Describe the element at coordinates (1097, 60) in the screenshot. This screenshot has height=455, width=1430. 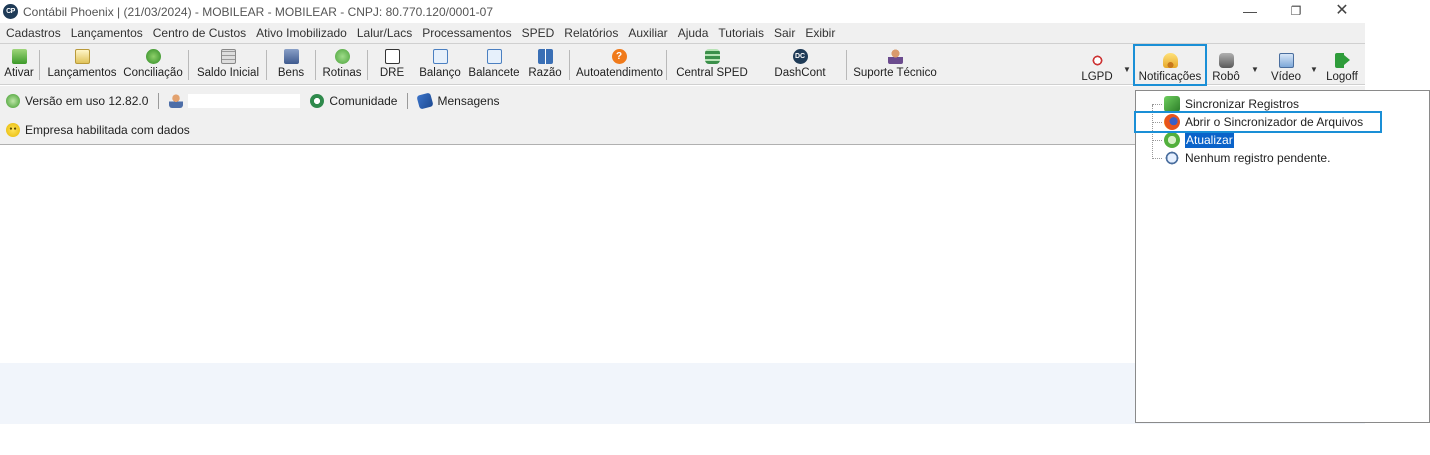
I see `privacy-eye-icon` at that location.